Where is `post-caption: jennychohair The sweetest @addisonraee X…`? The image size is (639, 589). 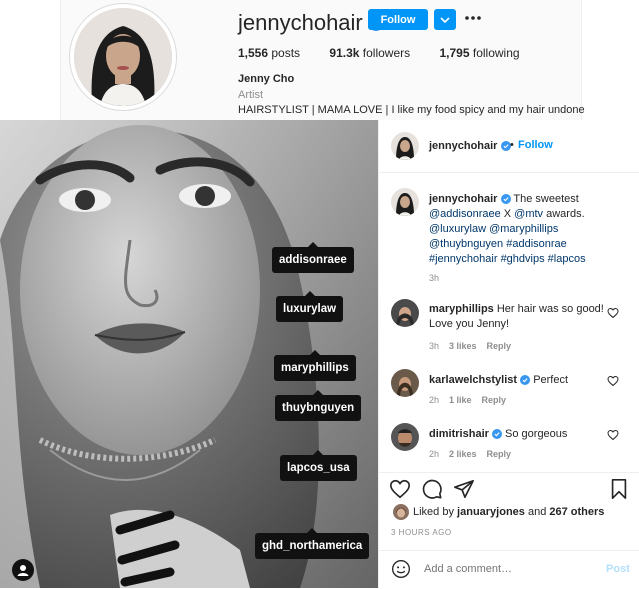
post-caption: jennychohair The sweetest @addisonraee X… is located at coordinates (507, 229).